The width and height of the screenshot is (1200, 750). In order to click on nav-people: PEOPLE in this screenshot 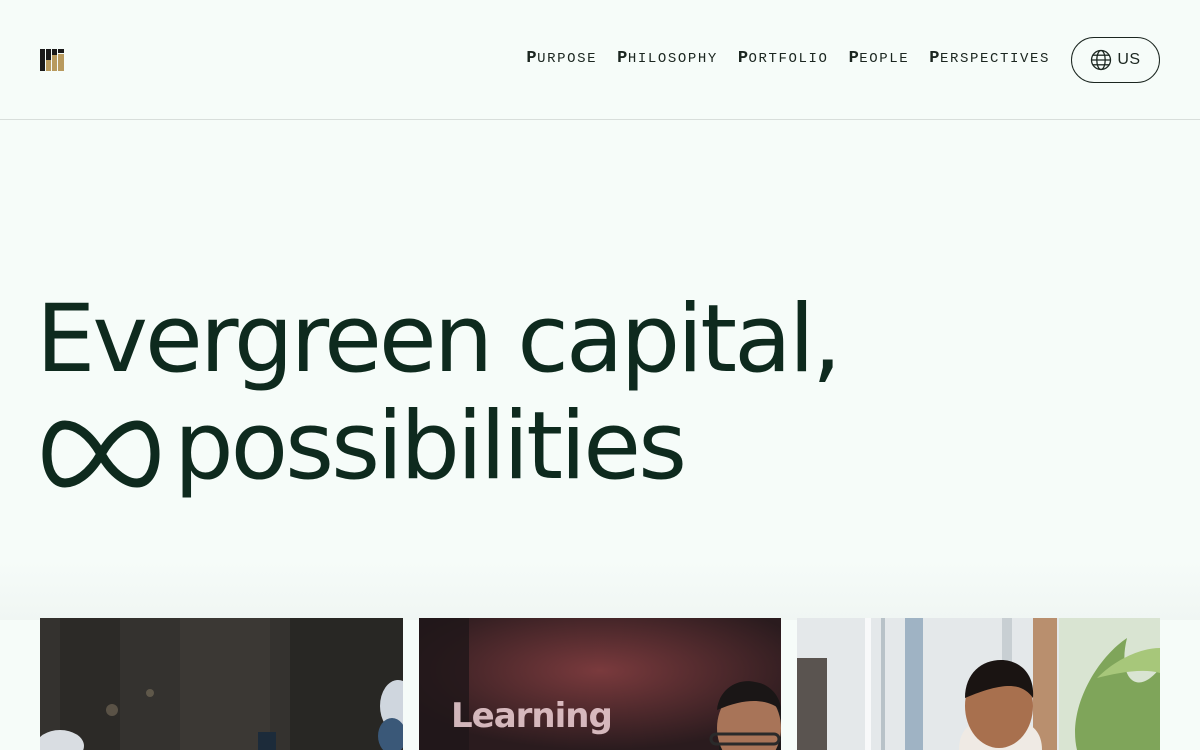, I will do `click(879, 58)`.